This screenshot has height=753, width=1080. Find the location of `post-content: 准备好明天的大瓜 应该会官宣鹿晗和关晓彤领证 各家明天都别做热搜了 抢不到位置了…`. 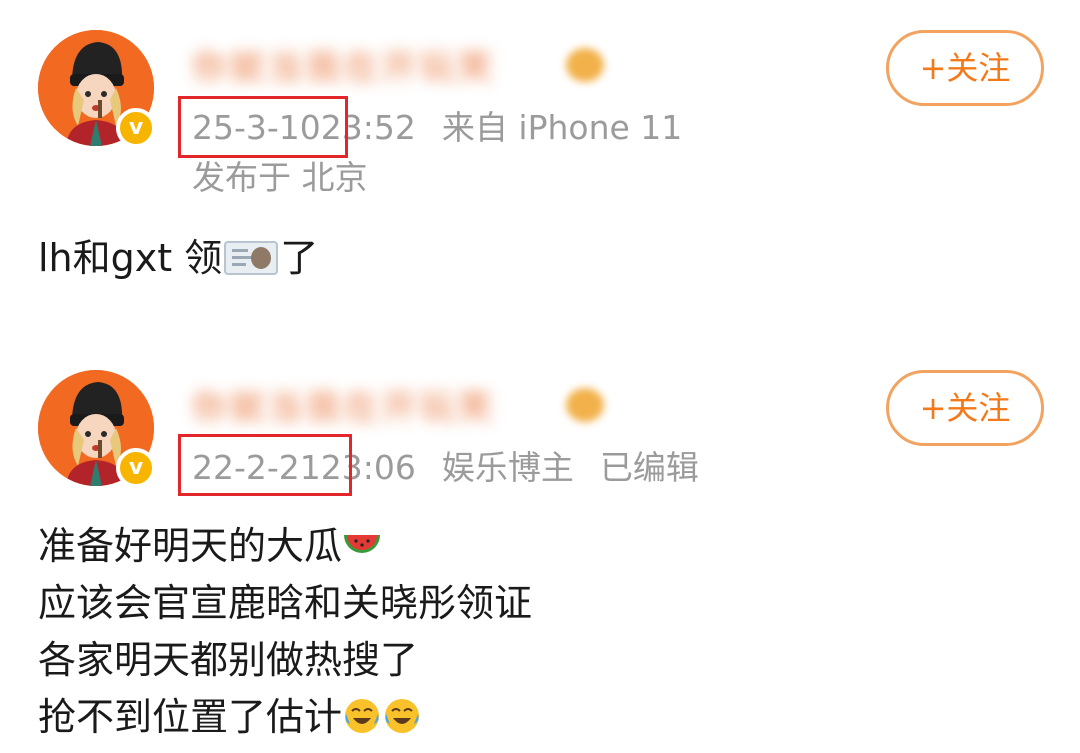

post-content: 准备好明天的大瓜 应该会官宣鹿晗和关晓彤领证 各家明天都别做热搜了 抢不到位置了… is located at coordinates (285, 632).